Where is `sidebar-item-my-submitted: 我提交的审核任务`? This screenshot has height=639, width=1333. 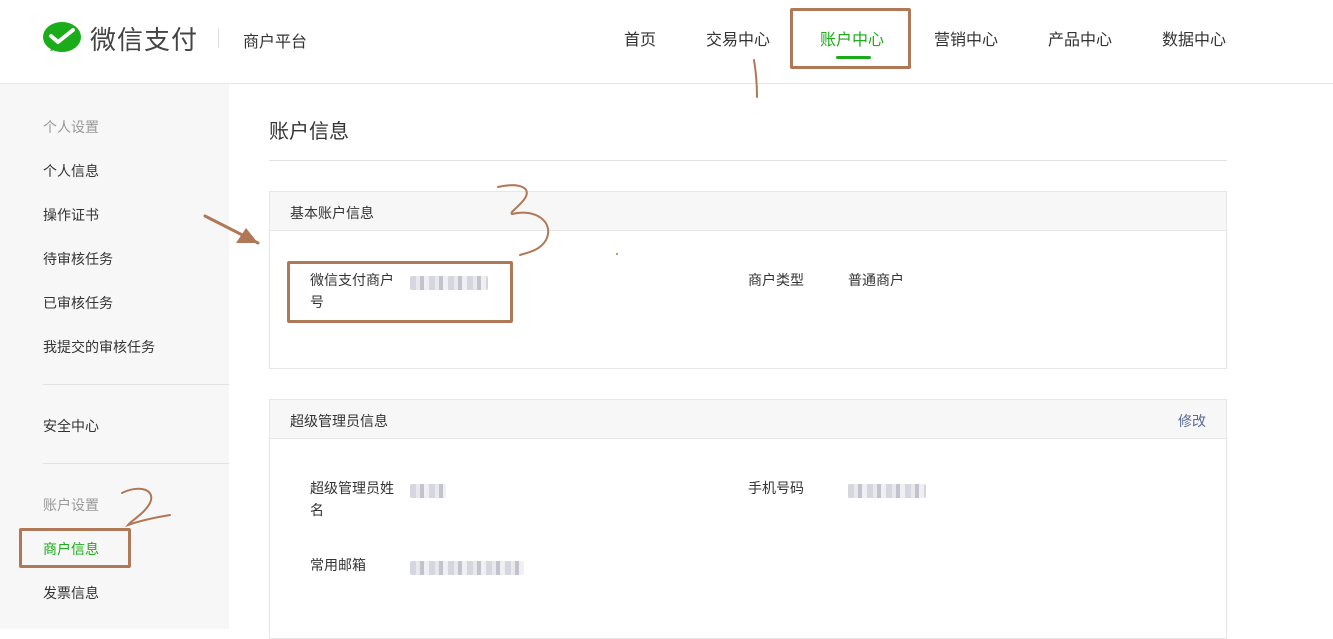 sidebar-item-my-submitted: 我提交的审核任务 is located at coordinates (99, 347).